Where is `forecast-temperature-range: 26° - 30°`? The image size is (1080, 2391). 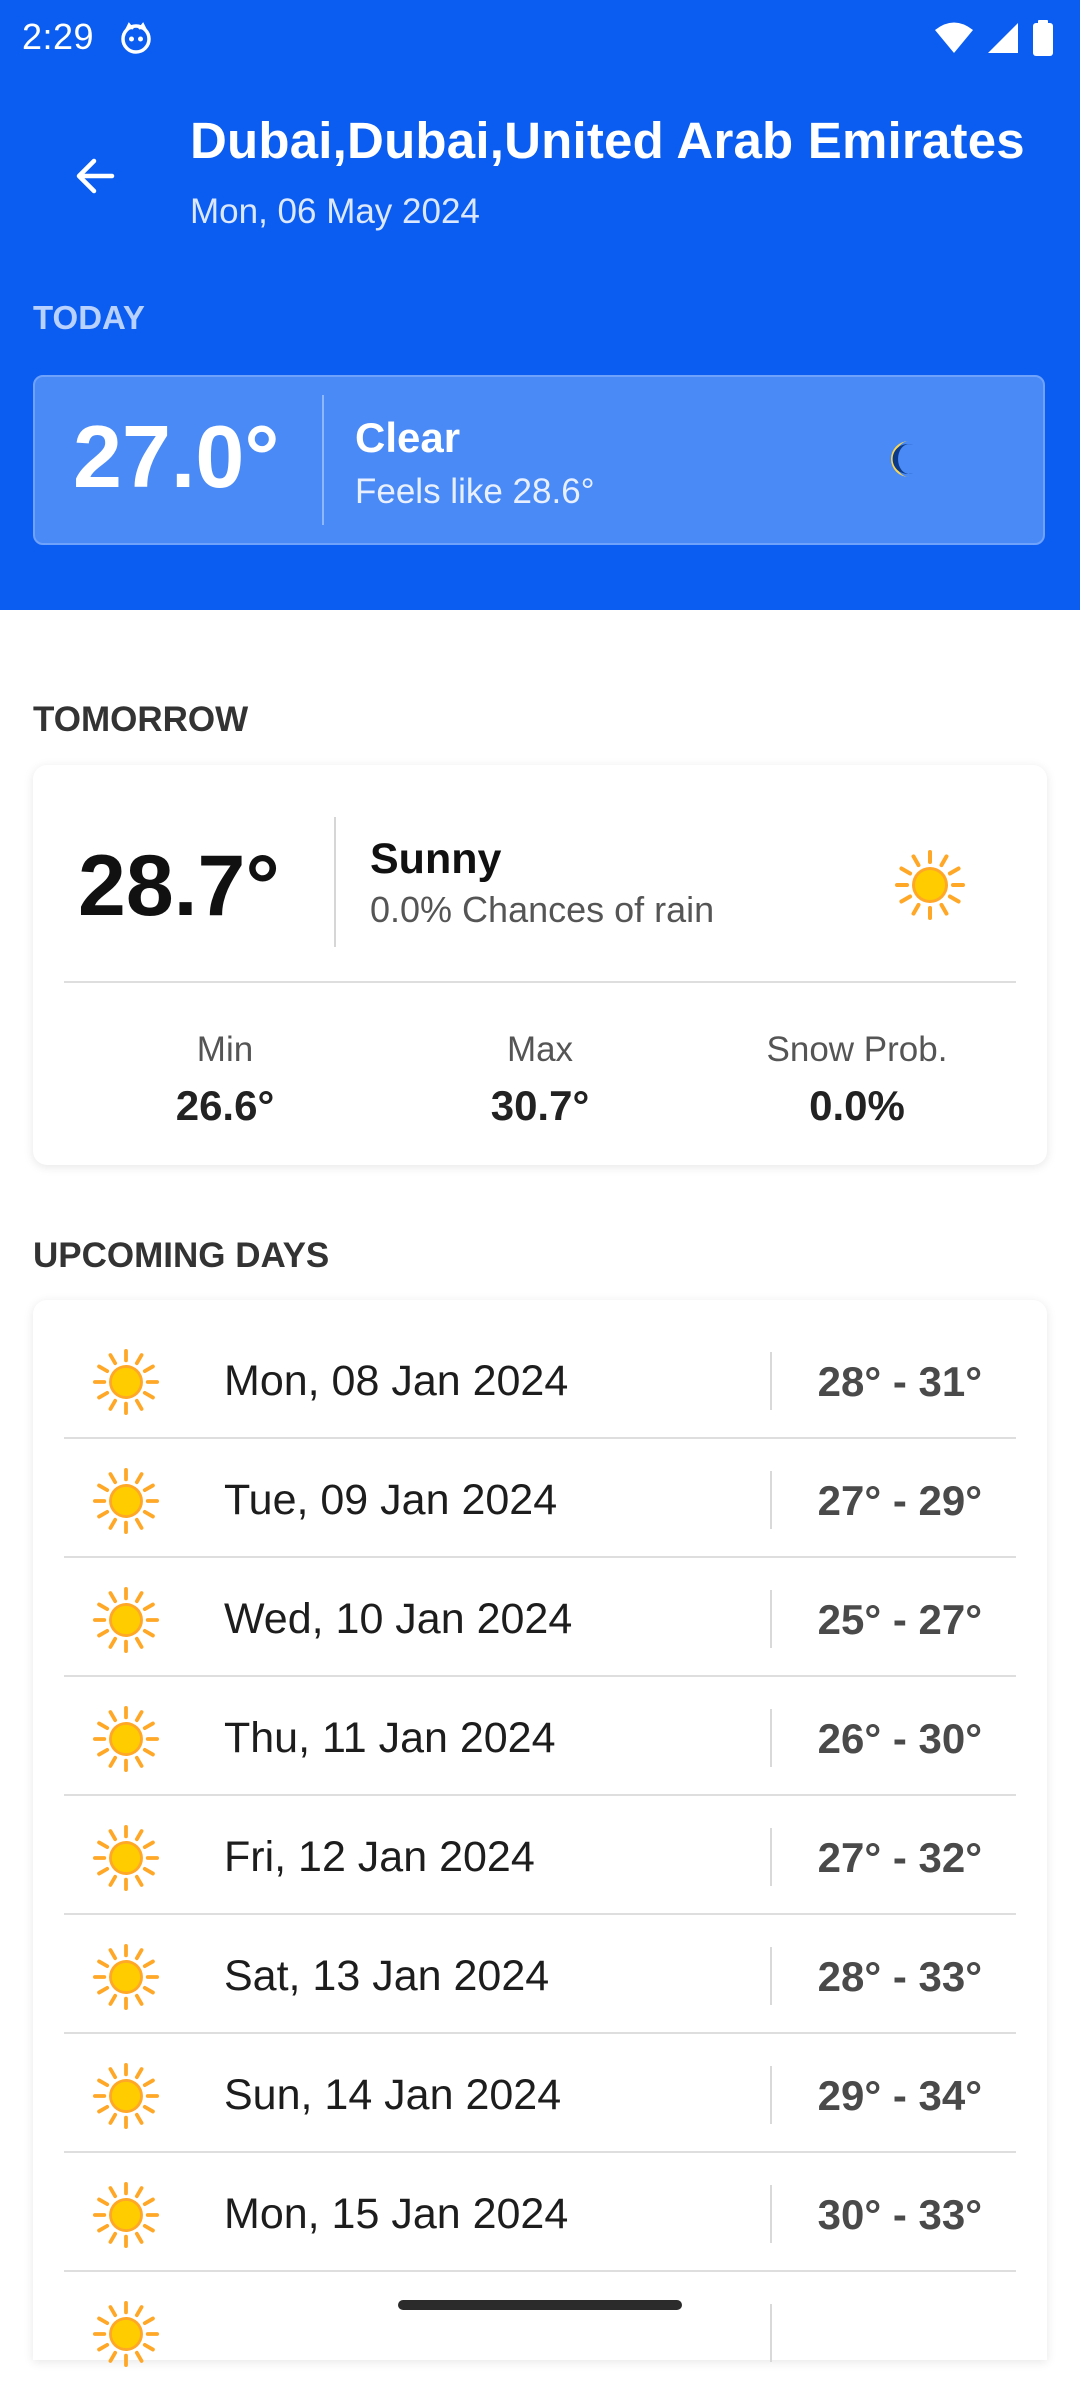
forecast-temperature-range: 26° - 30° is located at coordinates (899, 1738).